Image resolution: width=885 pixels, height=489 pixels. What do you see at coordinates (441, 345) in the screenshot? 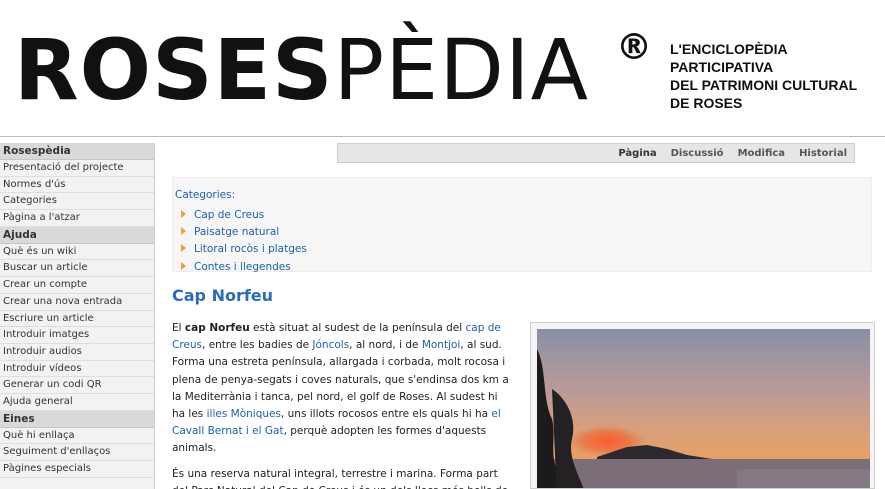
I see `link-montjoi: Montjoi` at bounding box center [441, 345].